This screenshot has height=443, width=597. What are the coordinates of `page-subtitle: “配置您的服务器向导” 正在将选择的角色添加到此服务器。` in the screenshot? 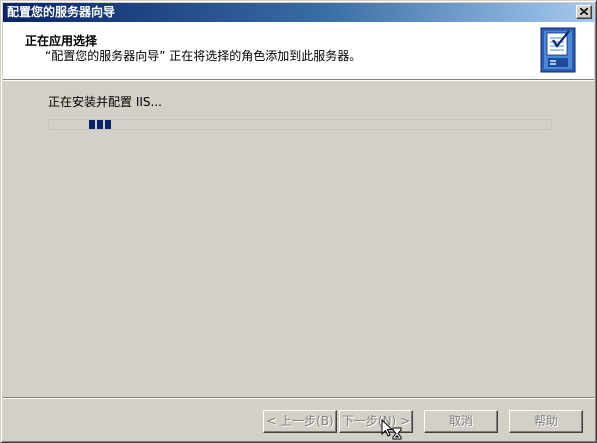 It's located at (203, 56).